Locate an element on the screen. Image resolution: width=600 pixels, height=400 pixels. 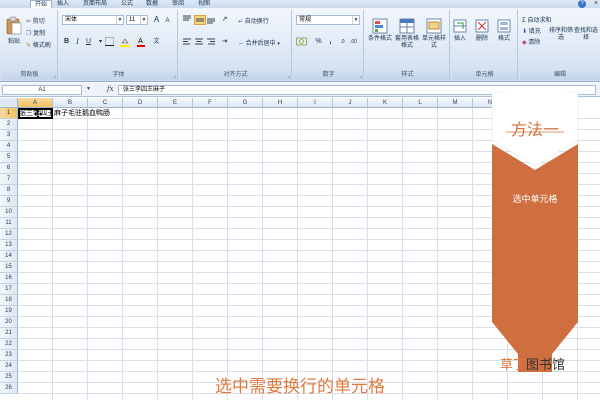
phonetic-button: 文 is located at coordinates (156, 42).